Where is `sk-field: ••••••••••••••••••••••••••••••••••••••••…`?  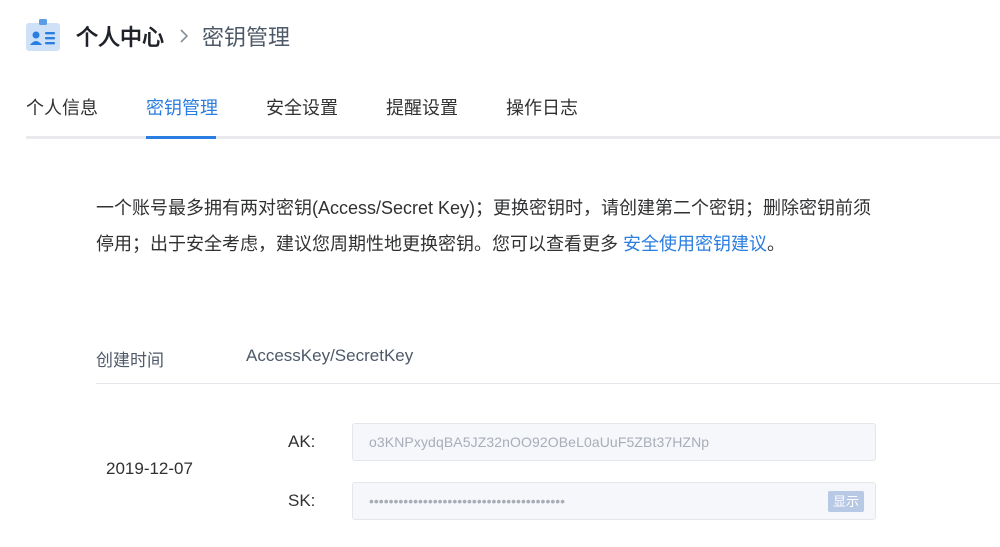 sk-field: ••••••••••••••••••••••••••••••••••••••••… is located at coordinates (614, 501).